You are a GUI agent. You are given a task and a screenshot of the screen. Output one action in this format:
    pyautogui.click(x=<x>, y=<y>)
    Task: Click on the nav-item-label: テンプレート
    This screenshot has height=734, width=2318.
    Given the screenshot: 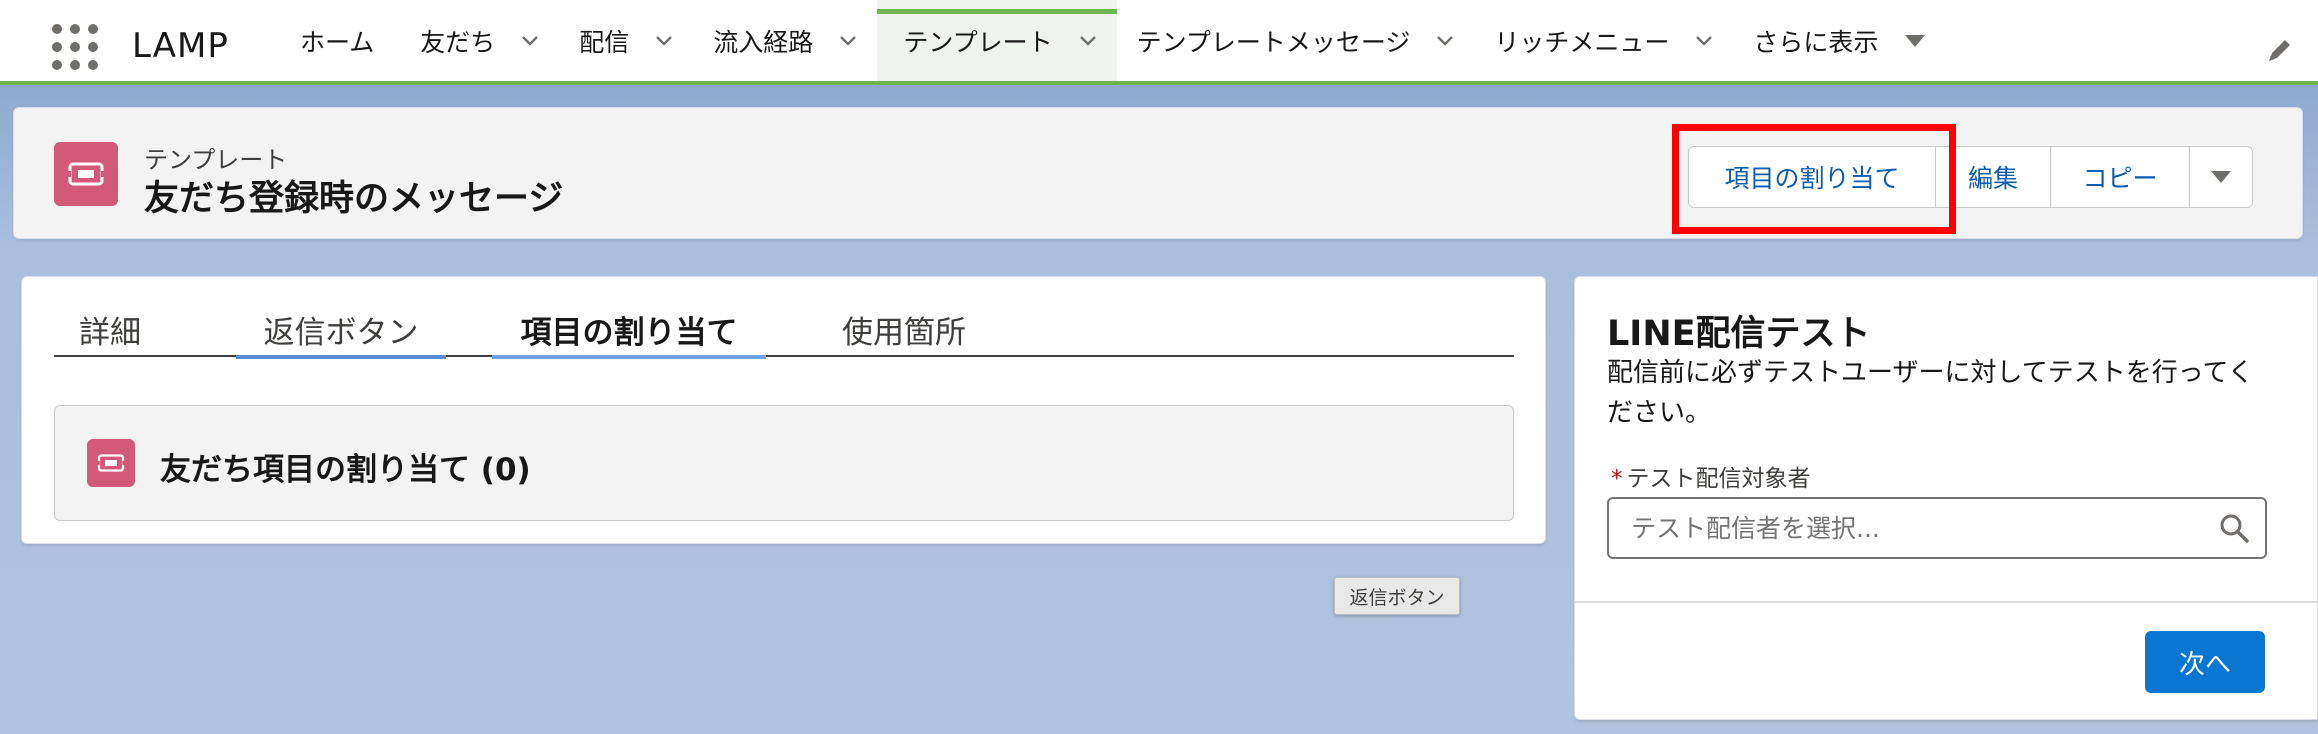 What is the action you would take?
    pyautogui.click(x=978, y=42)
    